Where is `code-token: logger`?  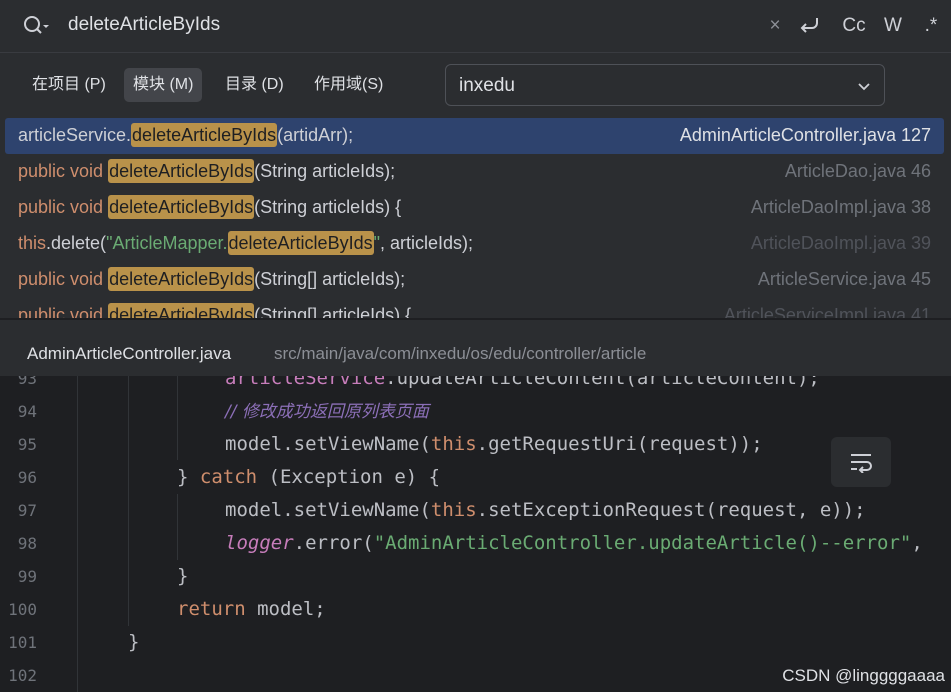 code-token: logger is located at coordinates (259, 543).